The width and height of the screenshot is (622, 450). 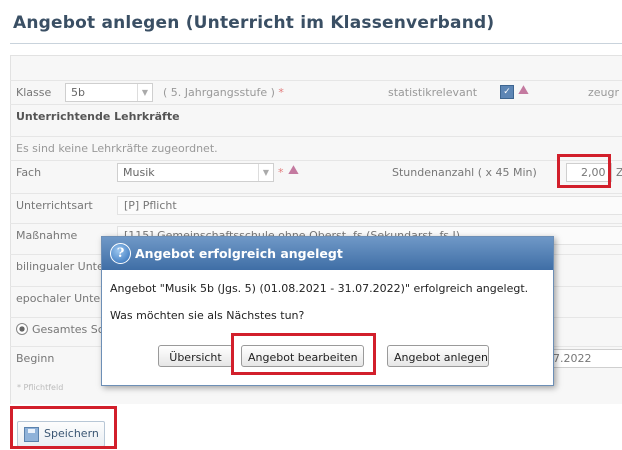 I want to click on fach-required-mark: *, so click(x=281, y=172).